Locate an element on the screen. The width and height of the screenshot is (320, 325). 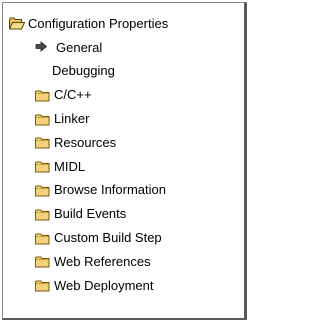
tree-node-browse-information: Browse Information is located at coordinates (123, 191).